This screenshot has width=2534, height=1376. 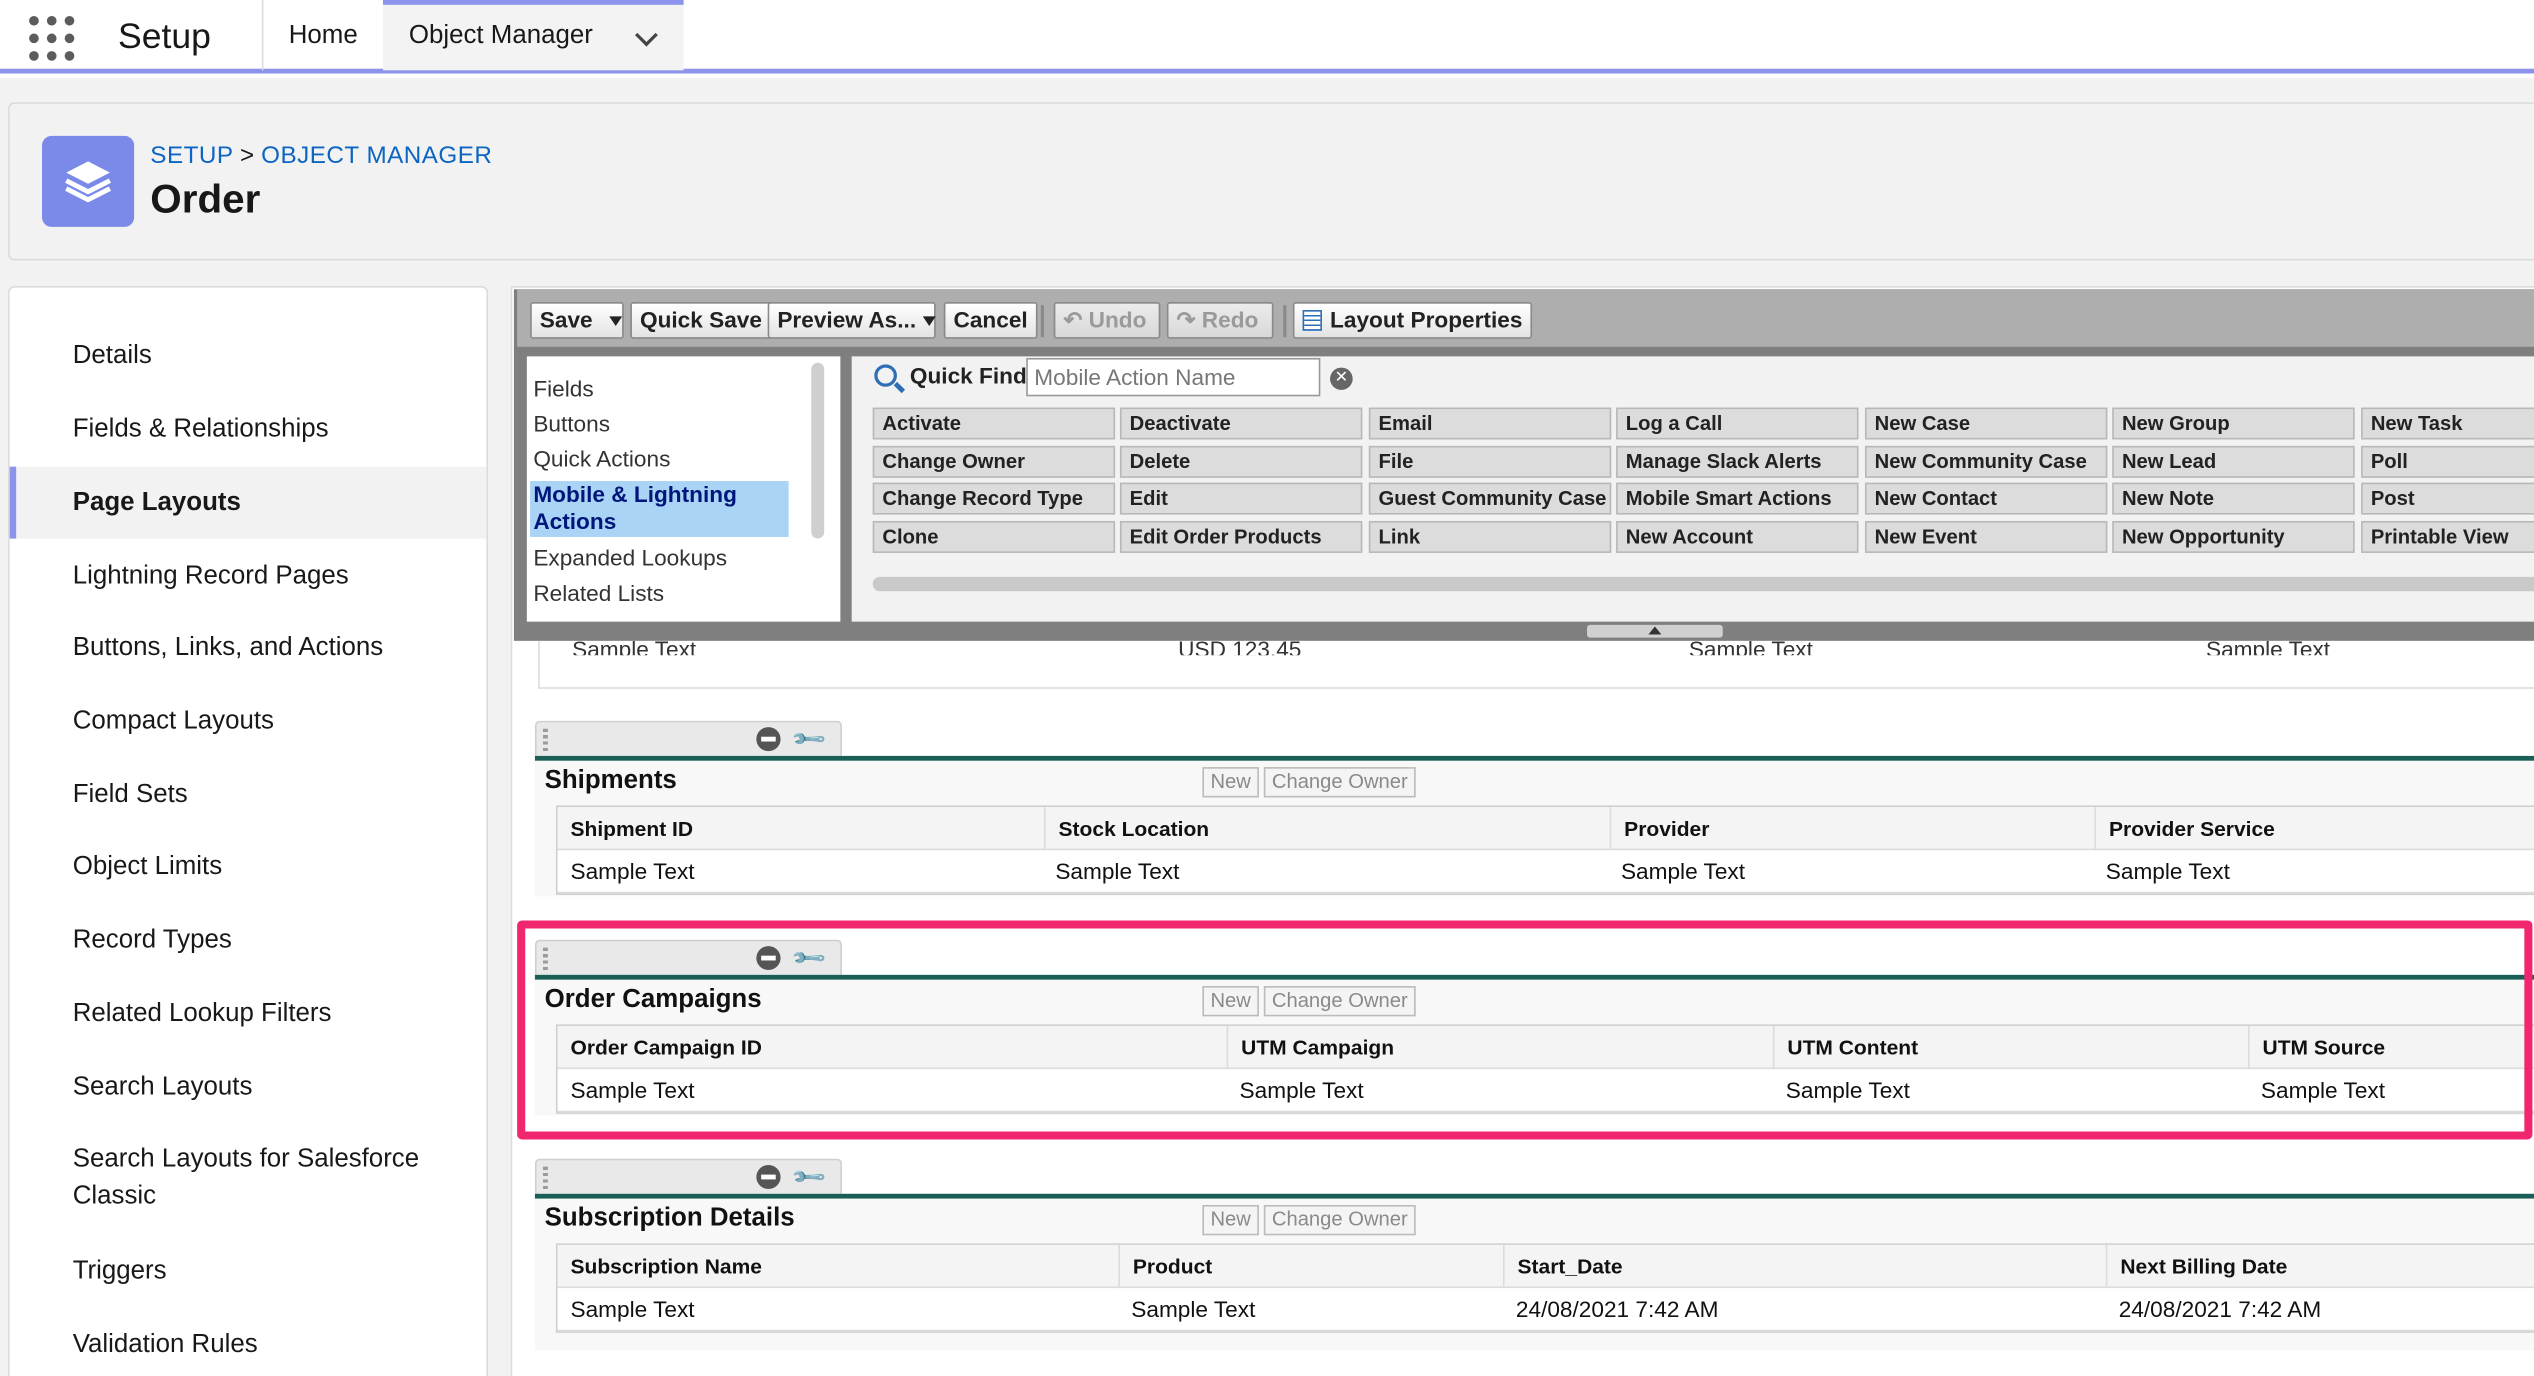 I want to click on section-title: Subscription Details, so click(x=669, y=1218).